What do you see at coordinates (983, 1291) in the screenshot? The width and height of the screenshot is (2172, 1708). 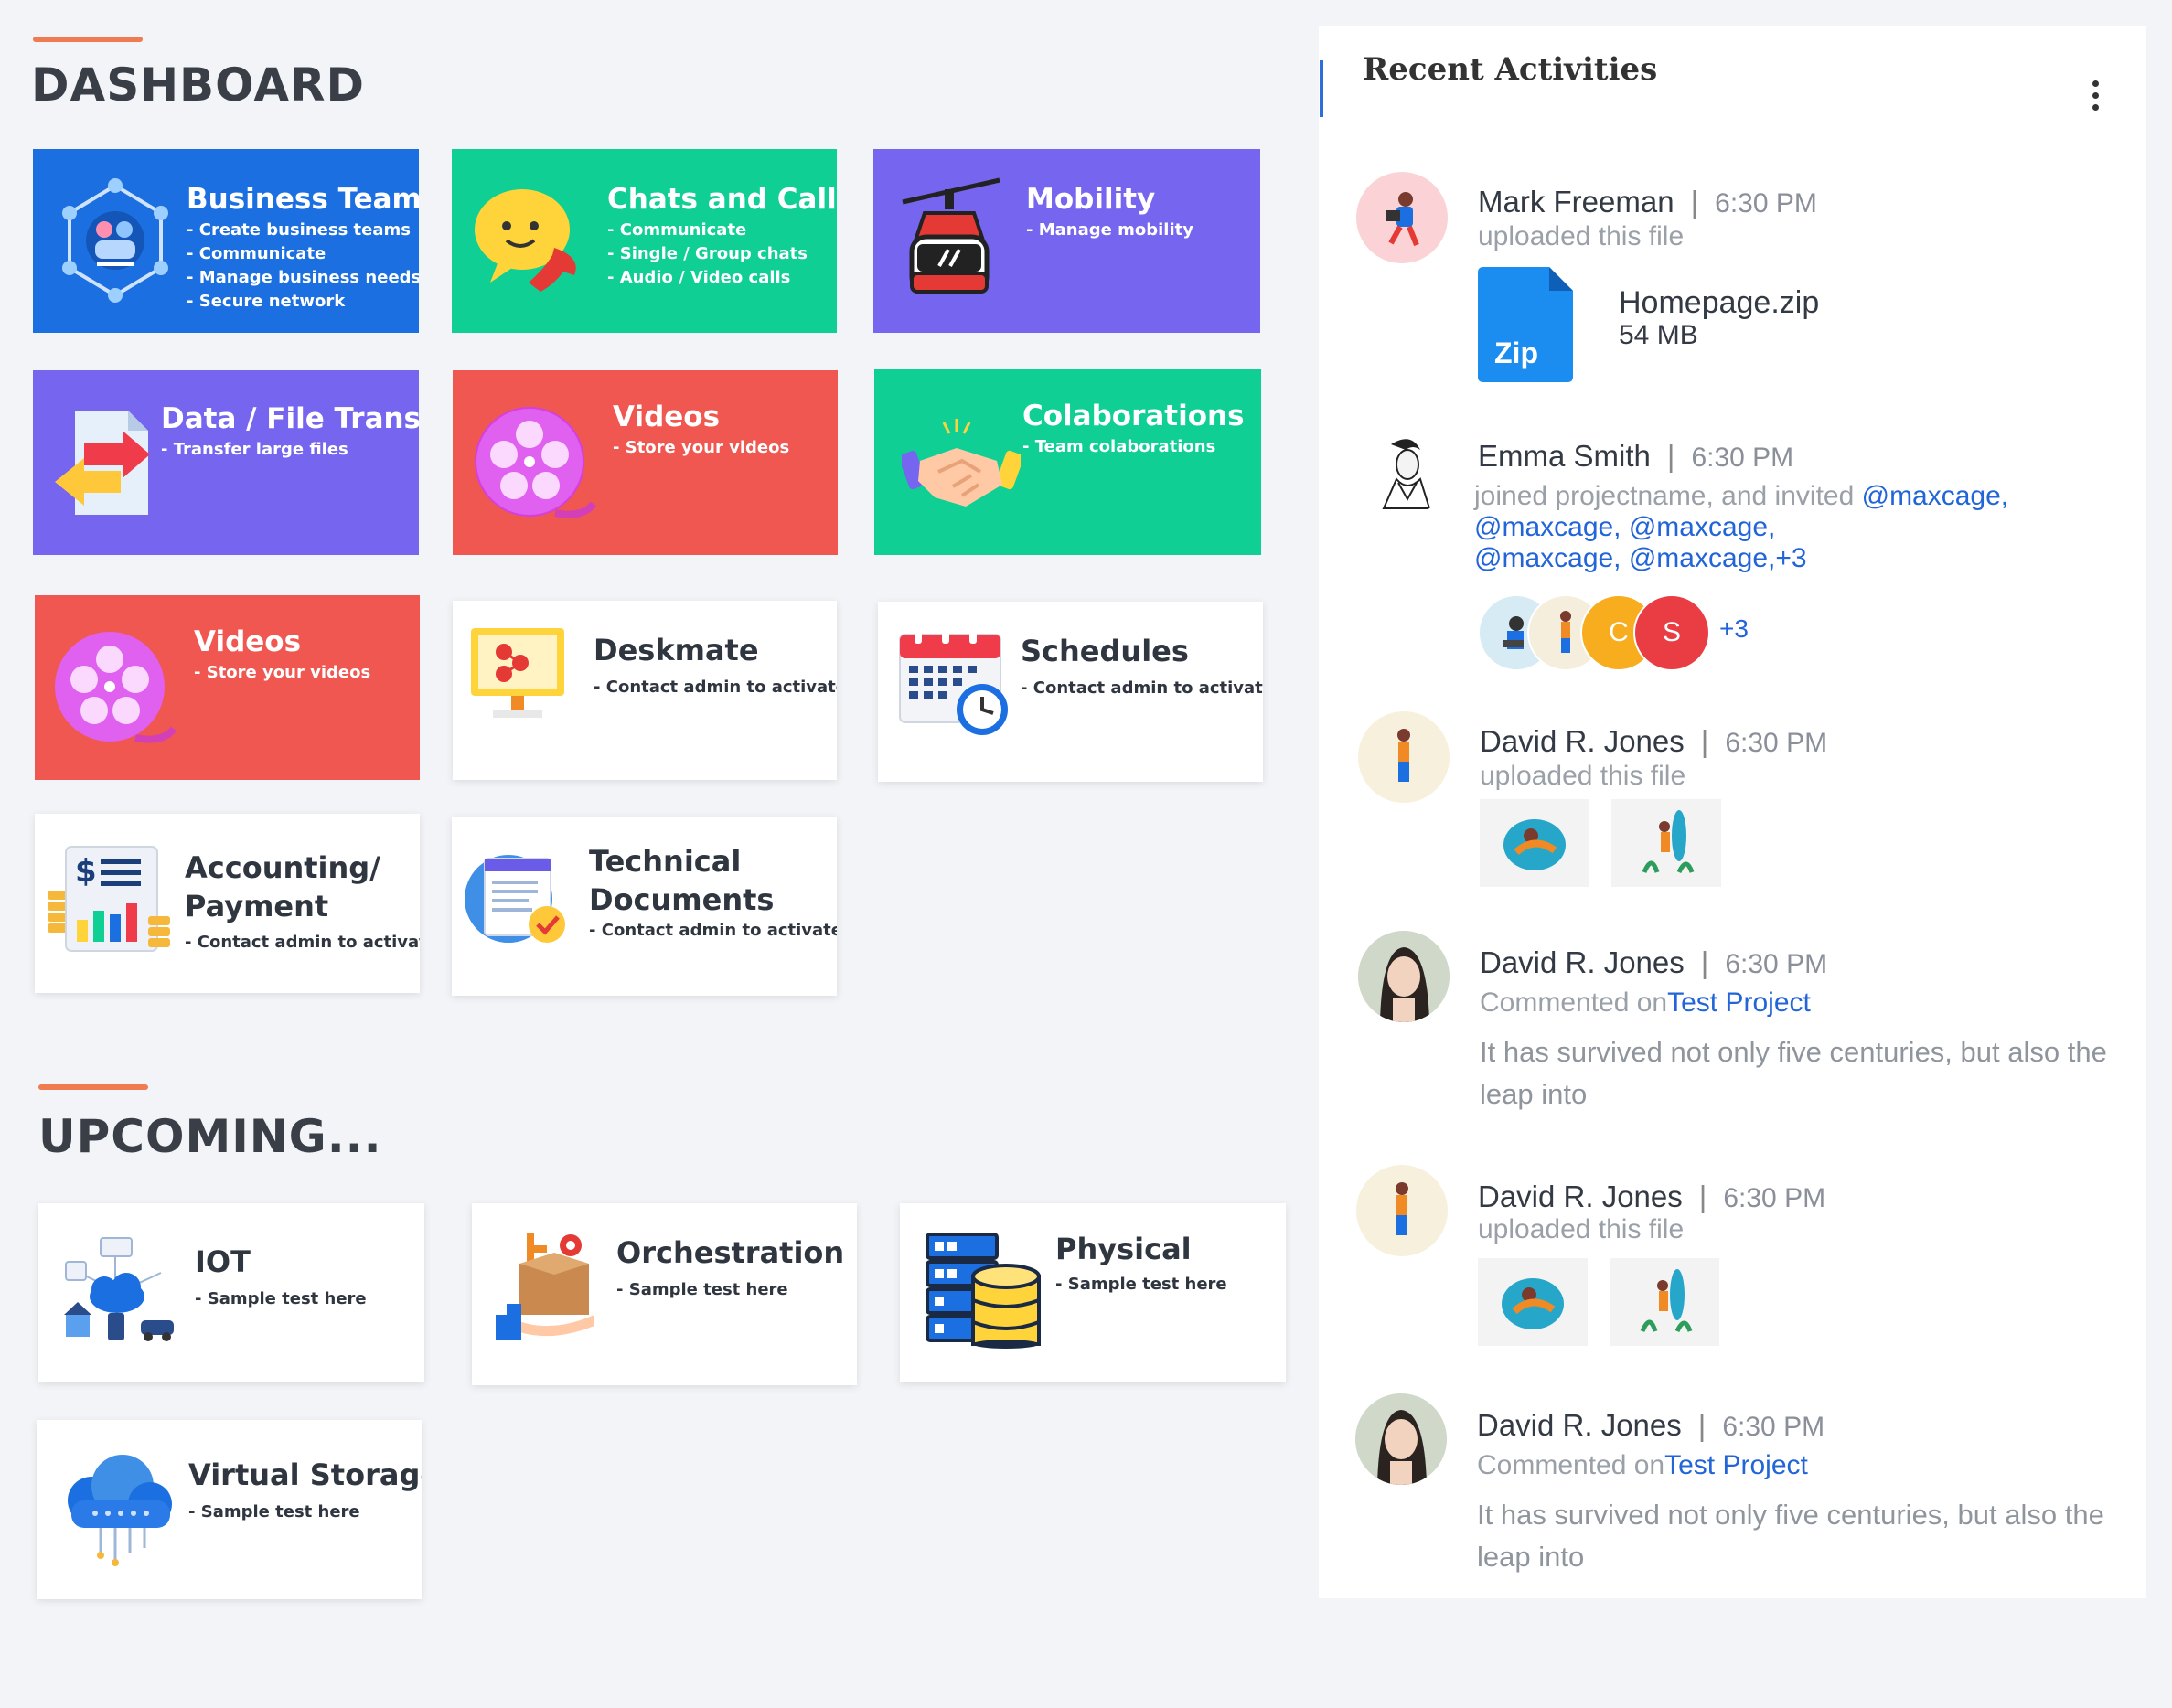 I see `server-database-icon` at bounding box center [983, 1291].